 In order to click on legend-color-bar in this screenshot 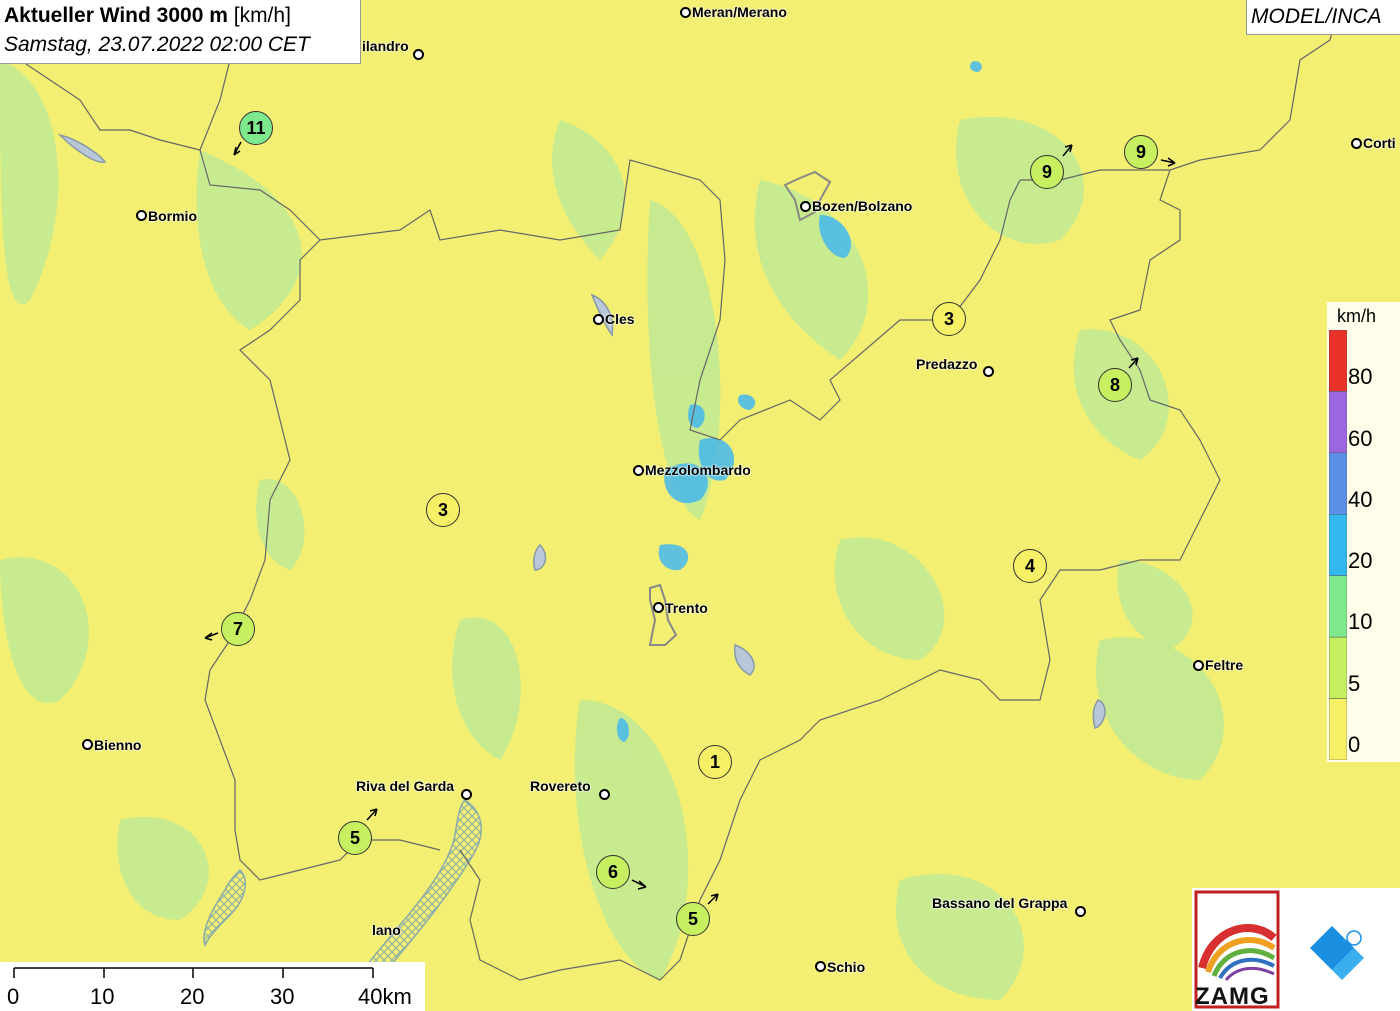, I will do `click(1338, 545)`.